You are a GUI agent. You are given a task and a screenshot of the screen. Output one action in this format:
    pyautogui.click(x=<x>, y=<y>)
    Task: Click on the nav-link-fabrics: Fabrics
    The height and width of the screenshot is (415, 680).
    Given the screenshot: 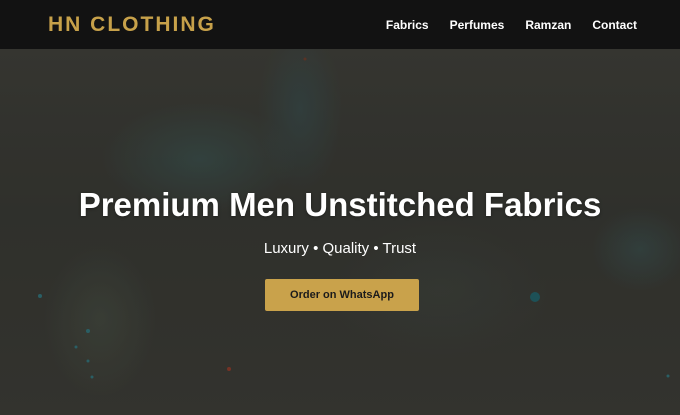 What is the action you would take?
    pyautogui.click(x=407, y=25)
    